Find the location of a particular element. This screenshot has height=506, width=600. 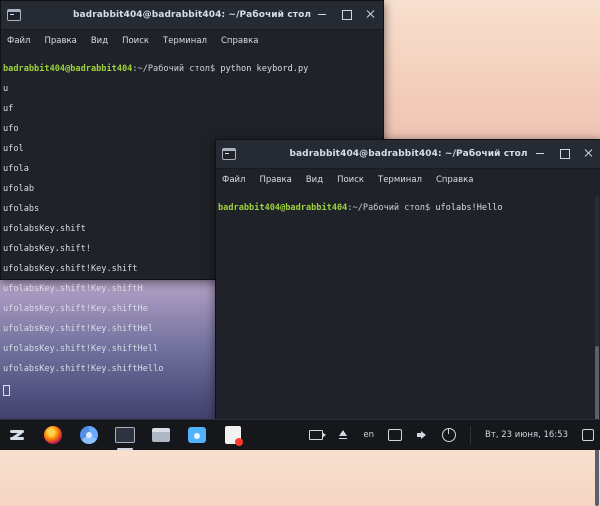

files-button is located at coordinates (161, 435).